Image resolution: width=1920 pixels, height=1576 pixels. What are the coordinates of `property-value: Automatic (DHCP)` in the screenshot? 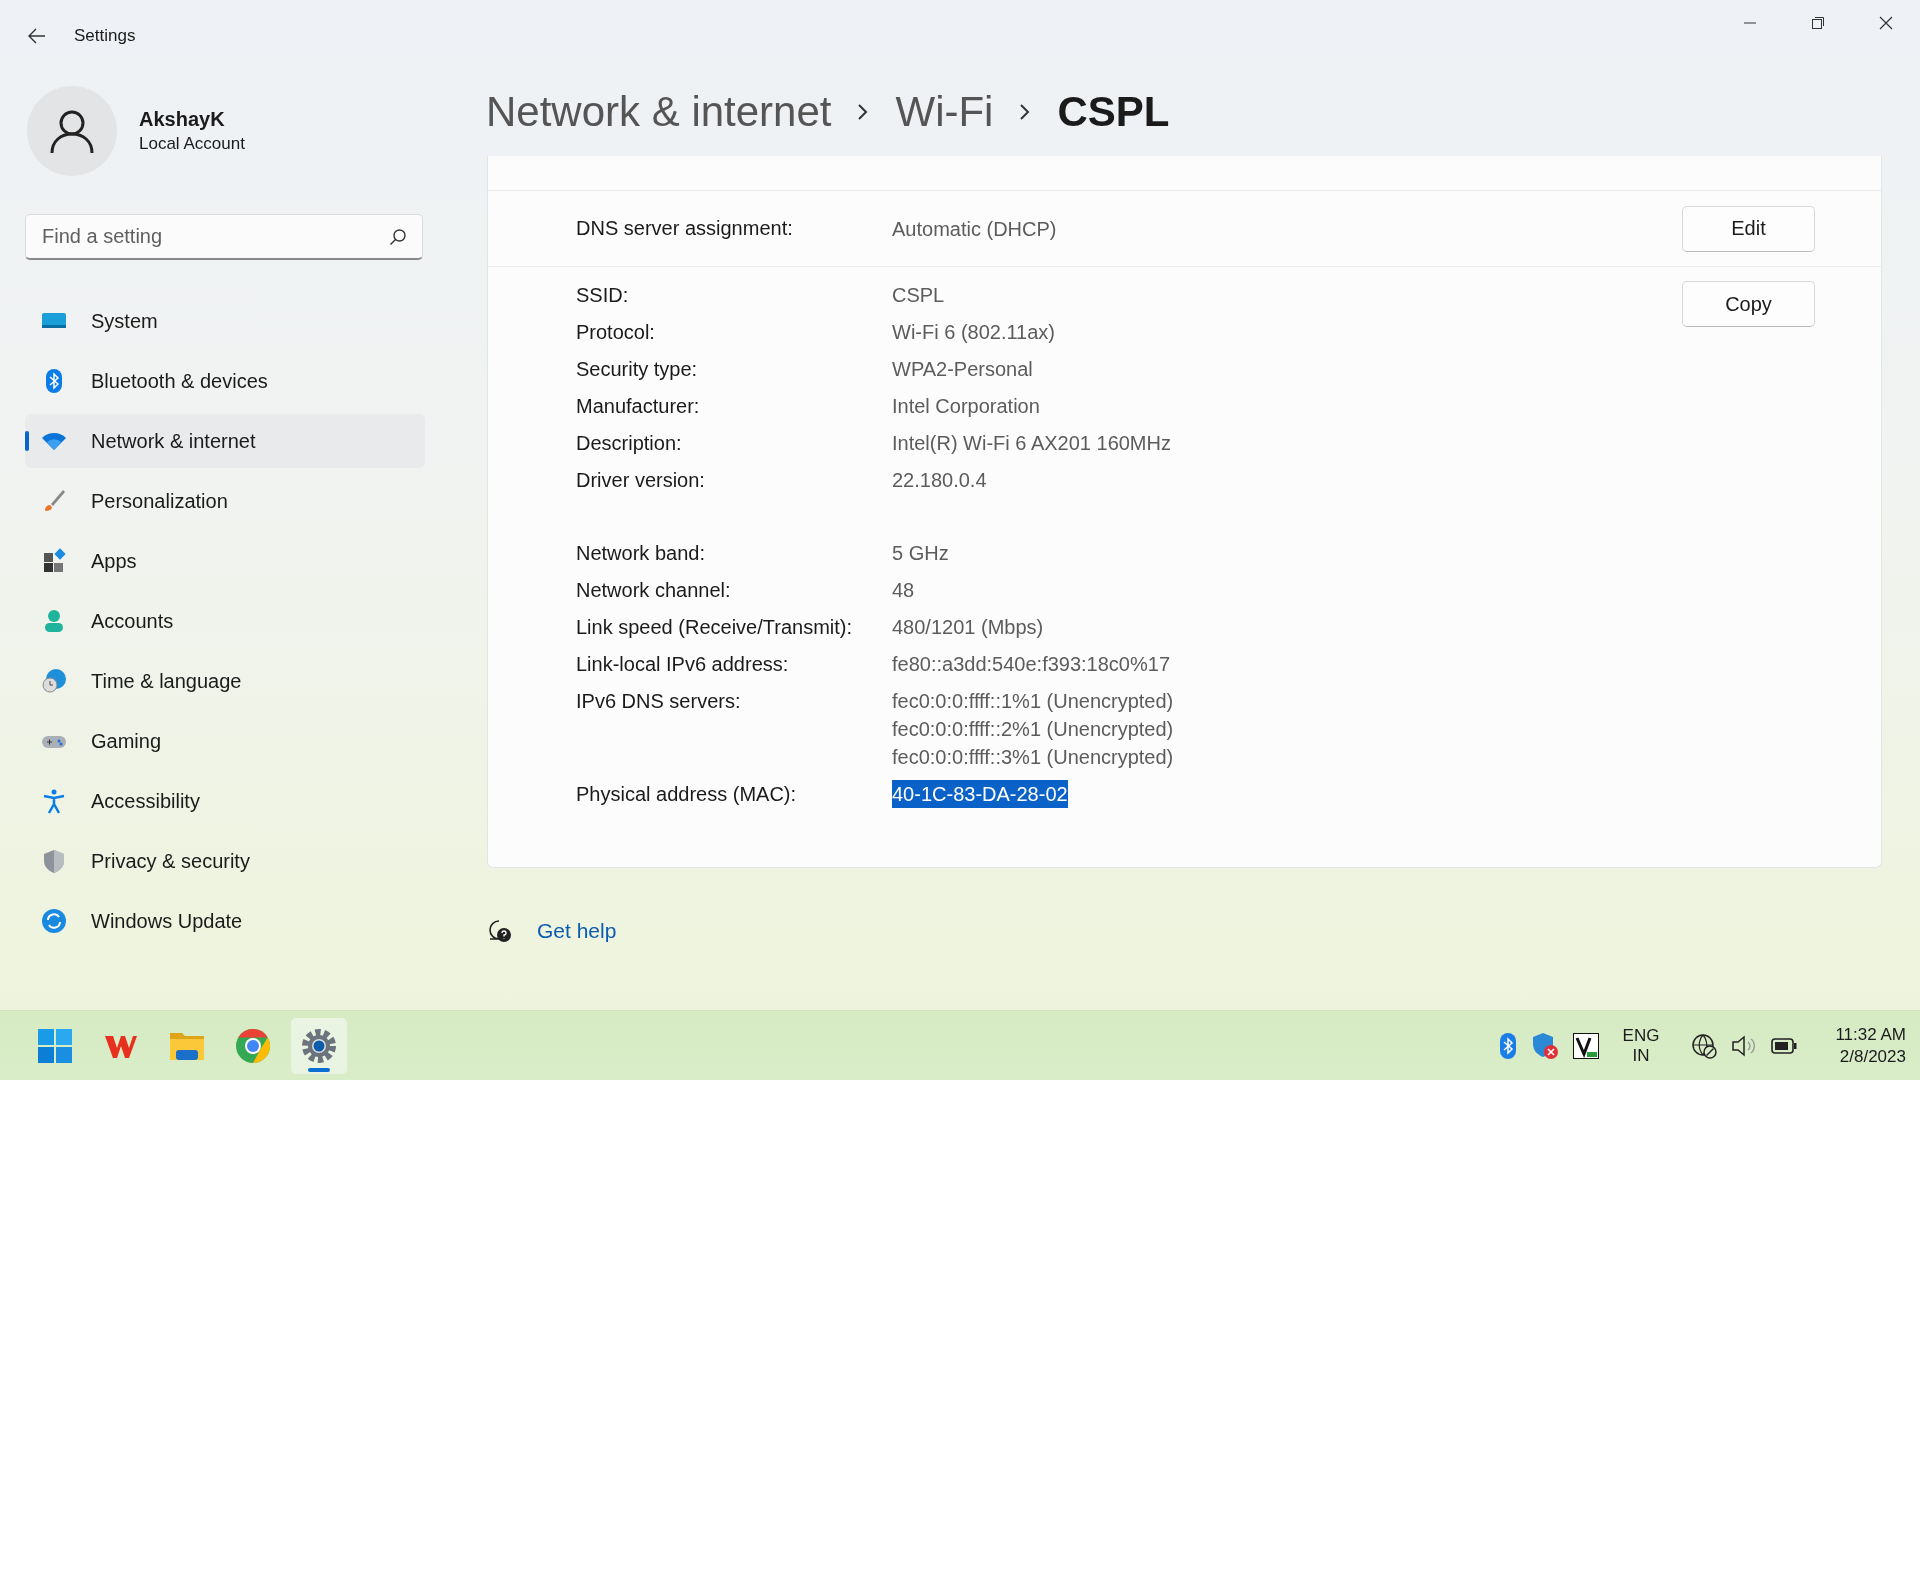 It's located at (974, 229).